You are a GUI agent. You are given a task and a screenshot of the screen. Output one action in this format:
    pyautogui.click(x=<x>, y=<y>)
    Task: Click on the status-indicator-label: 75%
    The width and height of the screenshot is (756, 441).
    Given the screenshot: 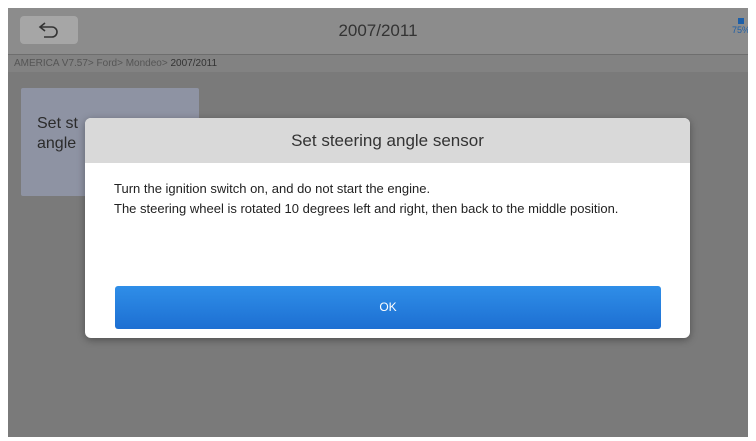 What is the action you would take?
    pyautogui.click(x=739, y=30)
    